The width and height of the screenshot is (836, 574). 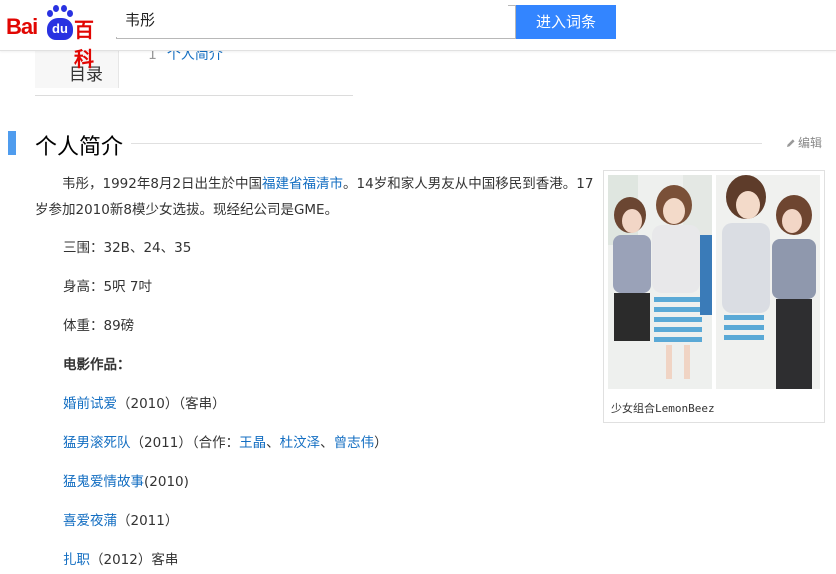 I want to click on logo-baike-text: 百科, so click(x=84, y=44).